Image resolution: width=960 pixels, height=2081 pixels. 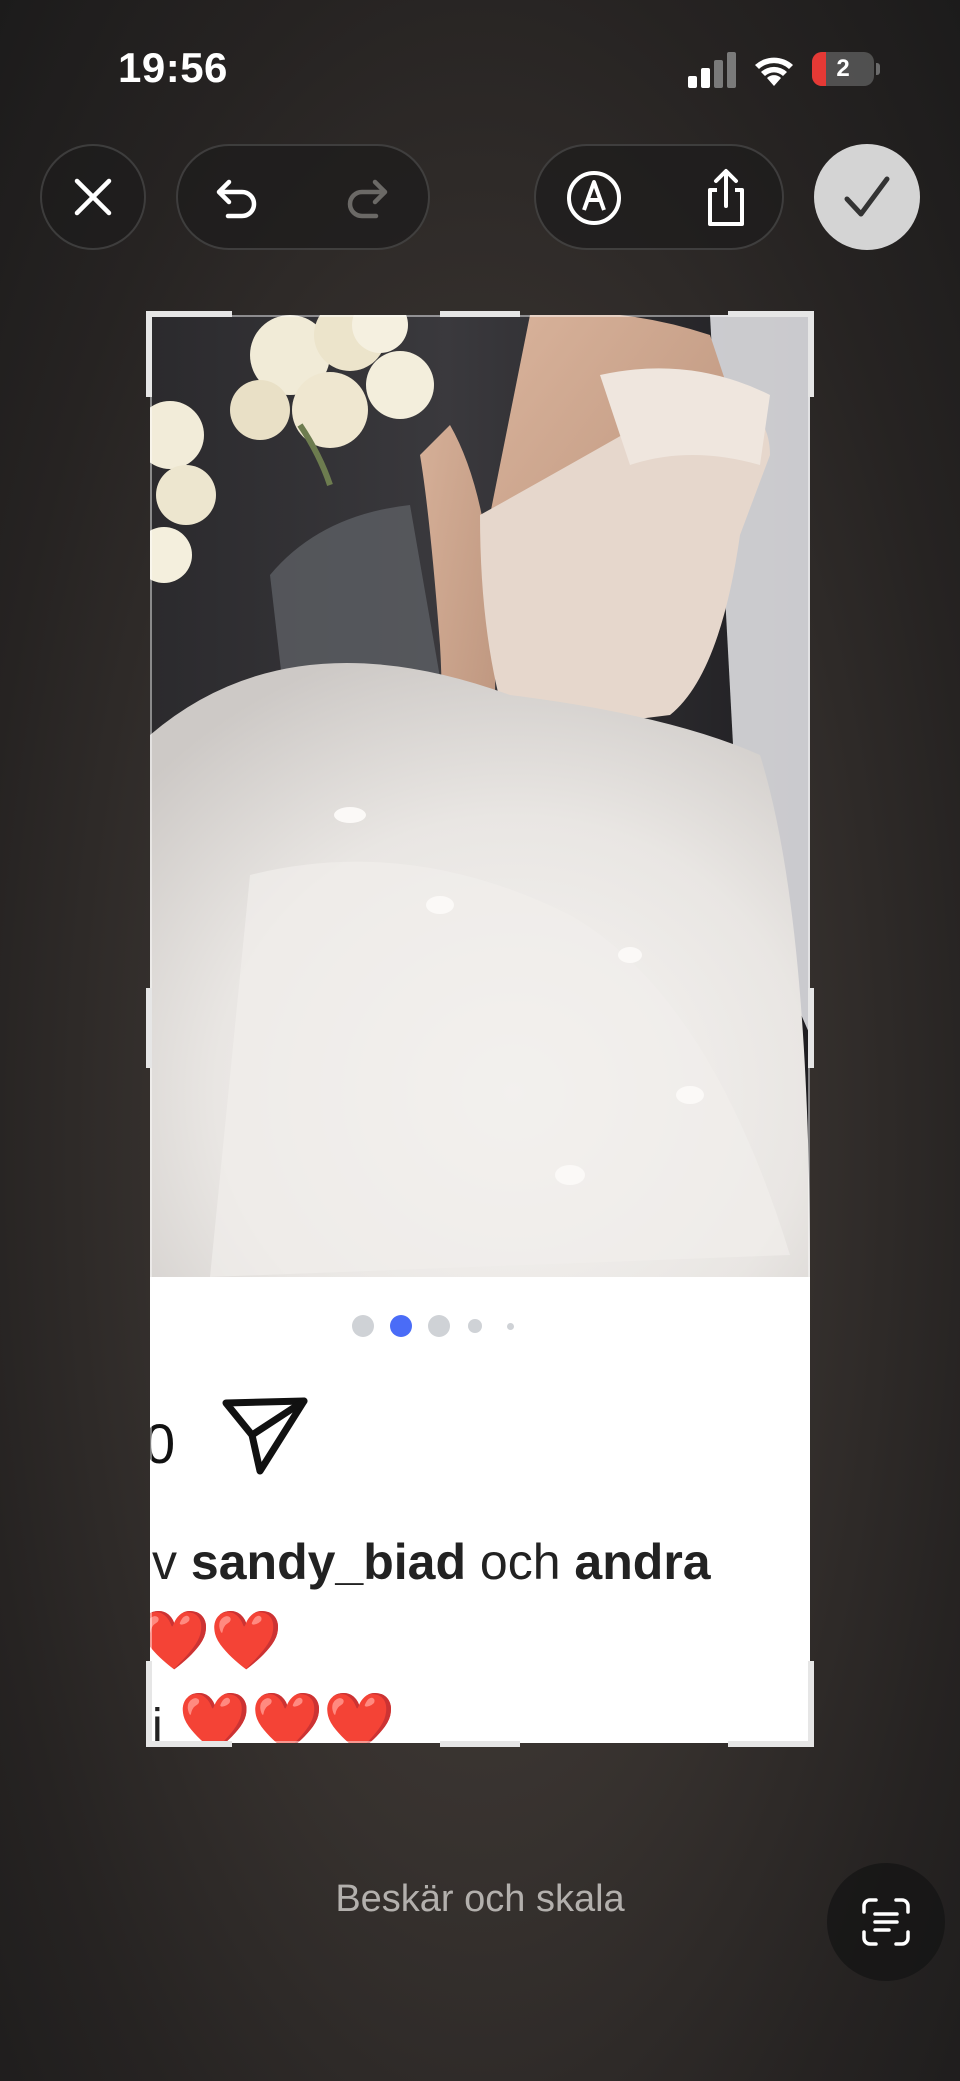 What do you see at coordinates (401, 1326) in the screenshot?
I see `page-dot-active` at bounding box center [401, 1326].